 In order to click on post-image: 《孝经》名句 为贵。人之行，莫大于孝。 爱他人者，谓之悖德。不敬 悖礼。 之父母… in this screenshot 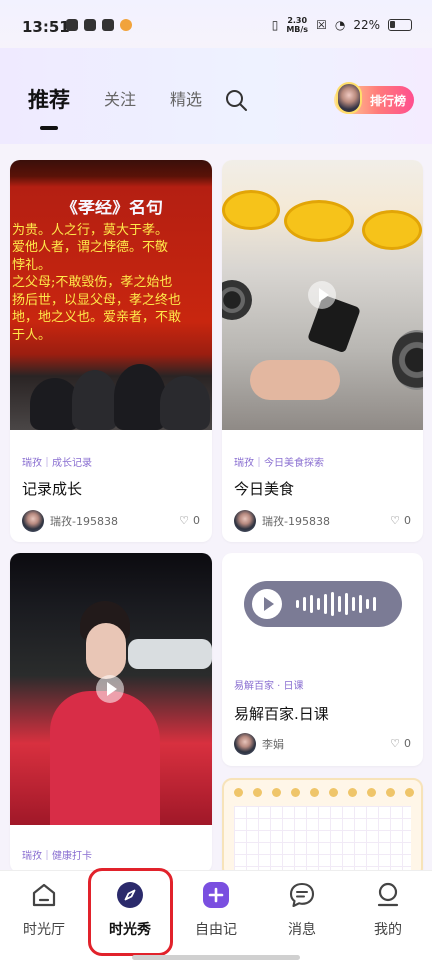, I will do `click(111, 295)`.